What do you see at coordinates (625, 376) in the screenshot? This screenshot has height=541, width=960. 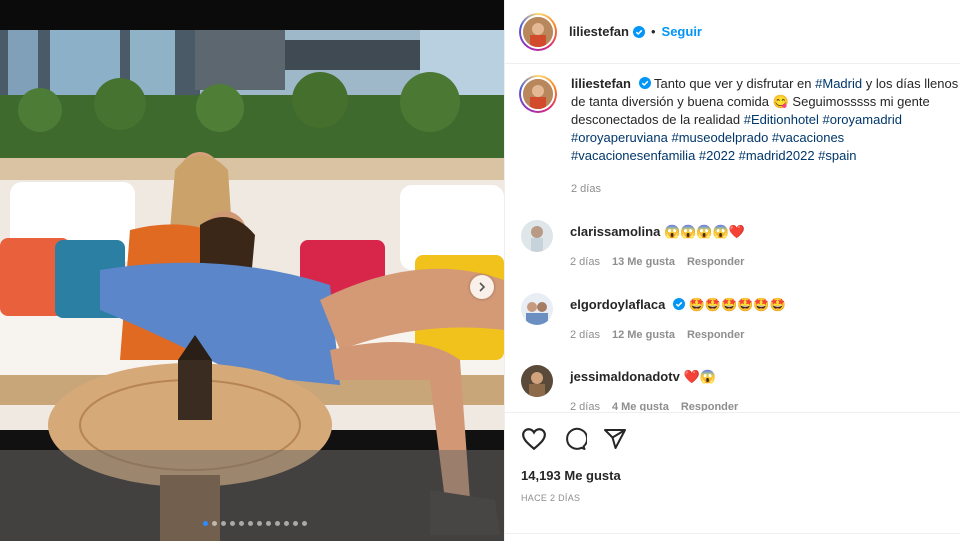 I see `comment-username: jessimaldonadotv` at bounding box center [625, 376].